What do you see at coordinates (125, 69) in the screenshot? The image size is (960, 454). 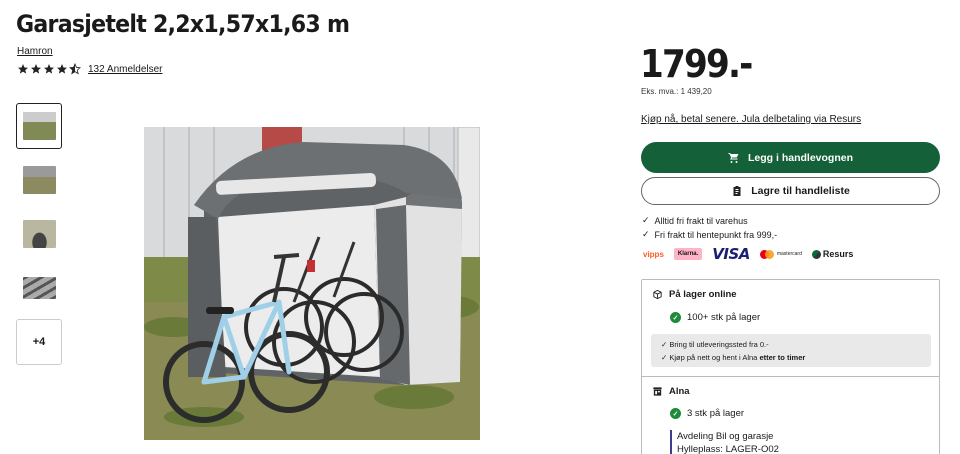 I see `reviews-link: 132 Anmeldelser` at bounding box center [125, 69].